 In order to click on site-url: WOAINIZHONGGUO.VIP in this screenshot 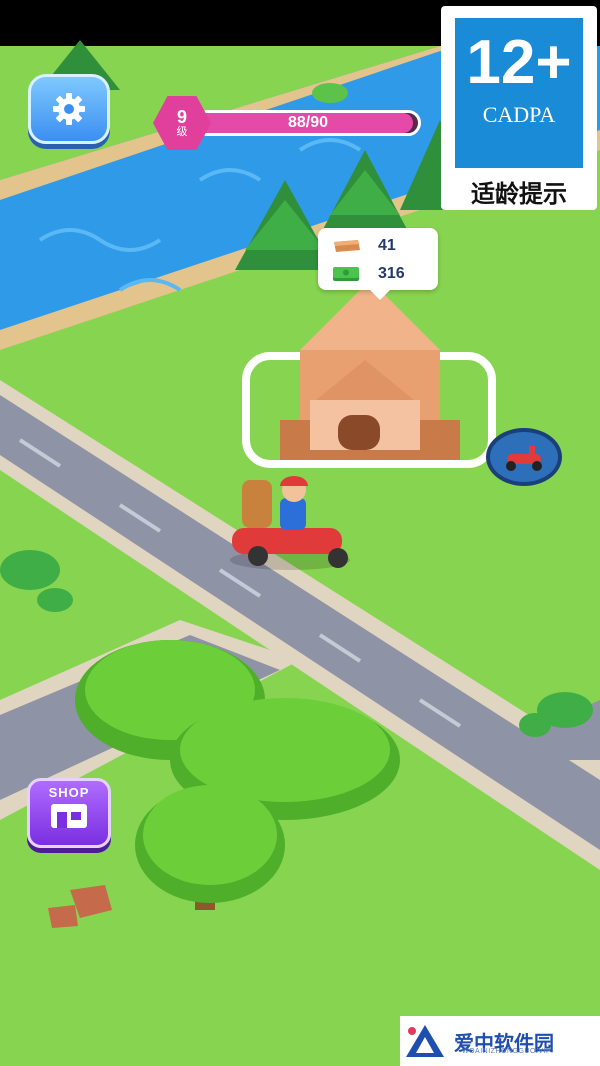, I will do `click(507, 1051)`.